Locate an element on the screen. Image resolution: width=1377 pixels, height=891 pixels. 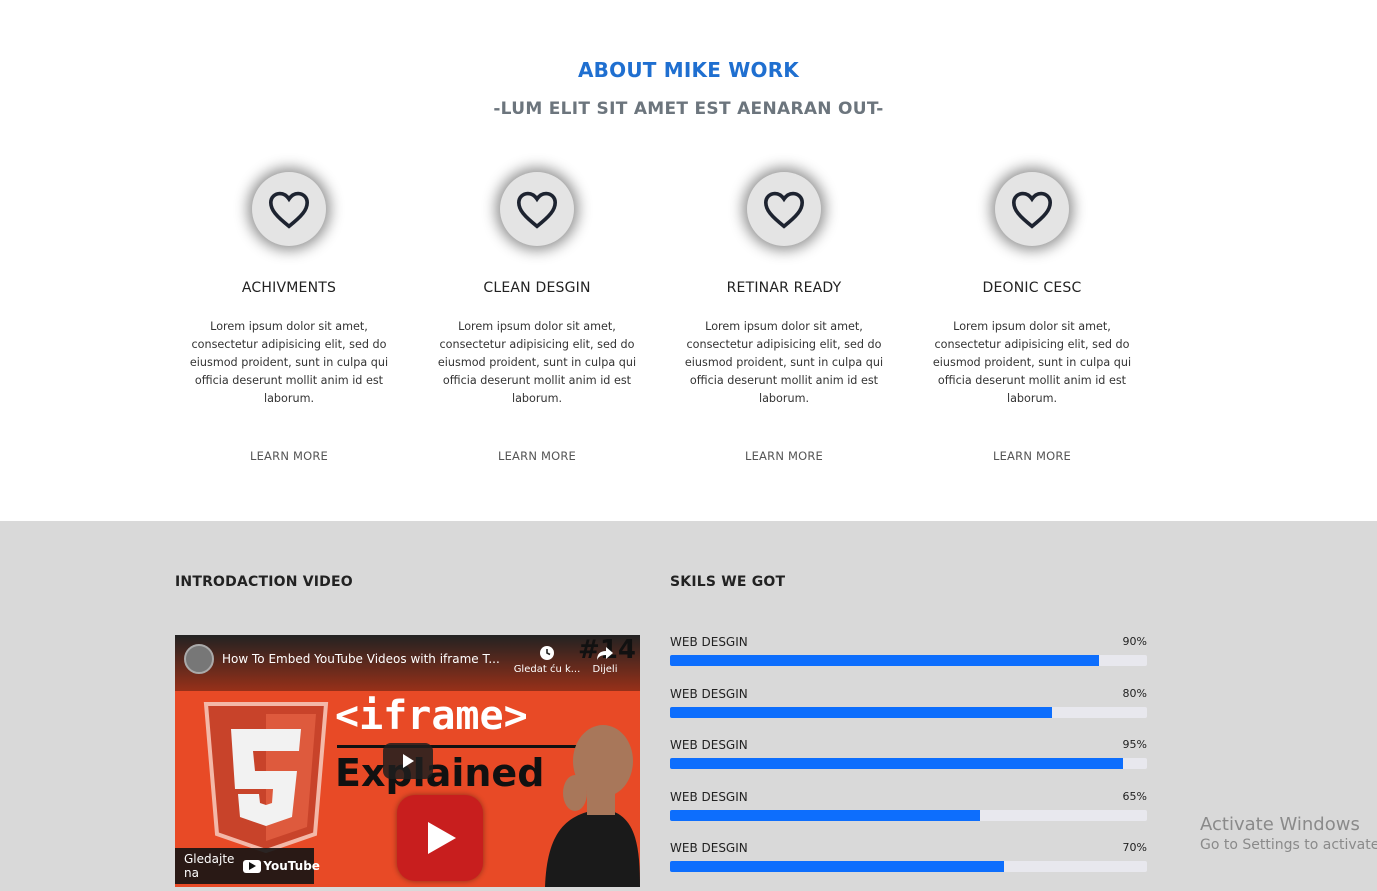
skill-item: WEB DESGIN 70% is located at coordinates (908, 866).